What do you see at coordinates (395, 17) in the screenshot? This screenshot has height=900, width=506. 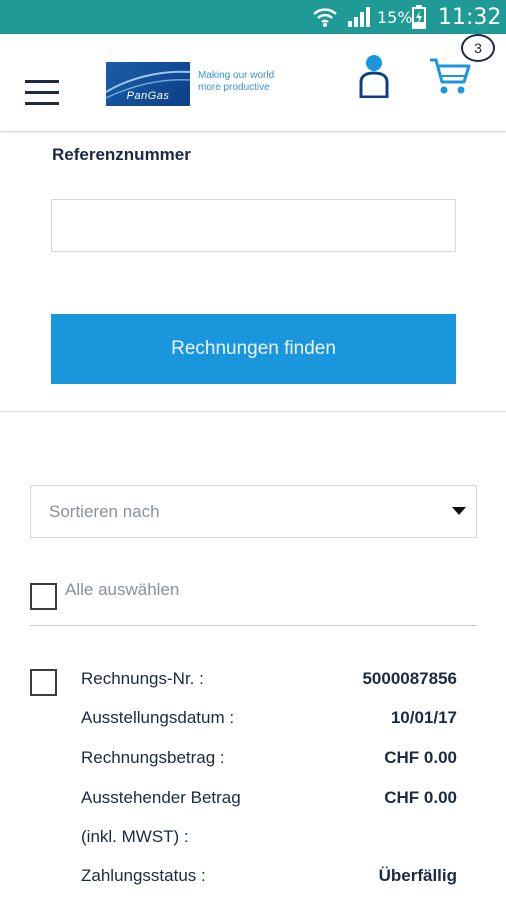 I see `battery-percent: 15%` at bounding box center [395, 17].